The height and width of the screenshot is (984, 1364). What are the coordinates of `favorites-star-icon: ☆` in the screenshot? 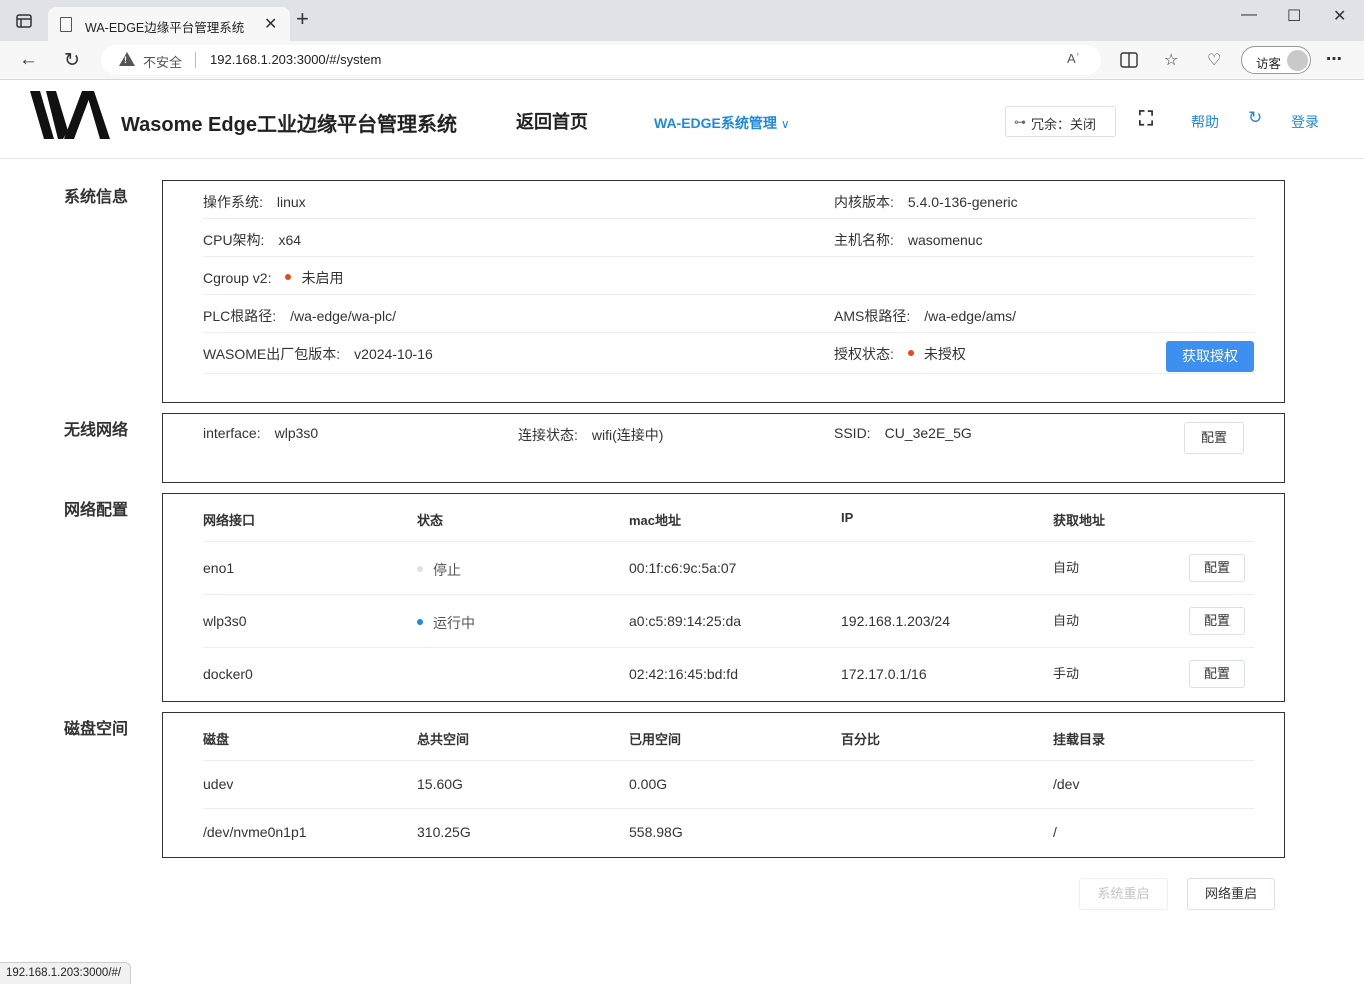 It's located at (1171, 60).